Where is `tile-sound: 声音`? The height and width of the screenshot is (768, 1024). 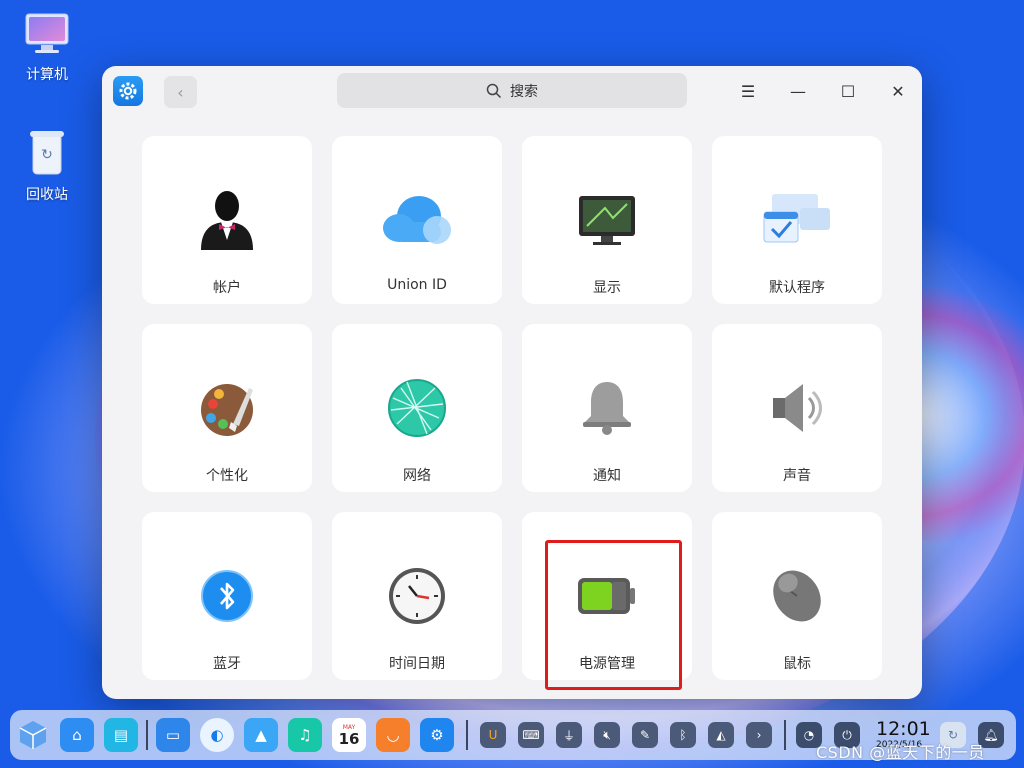
tile-sound: 声音 is located at coordinates (797, 408).